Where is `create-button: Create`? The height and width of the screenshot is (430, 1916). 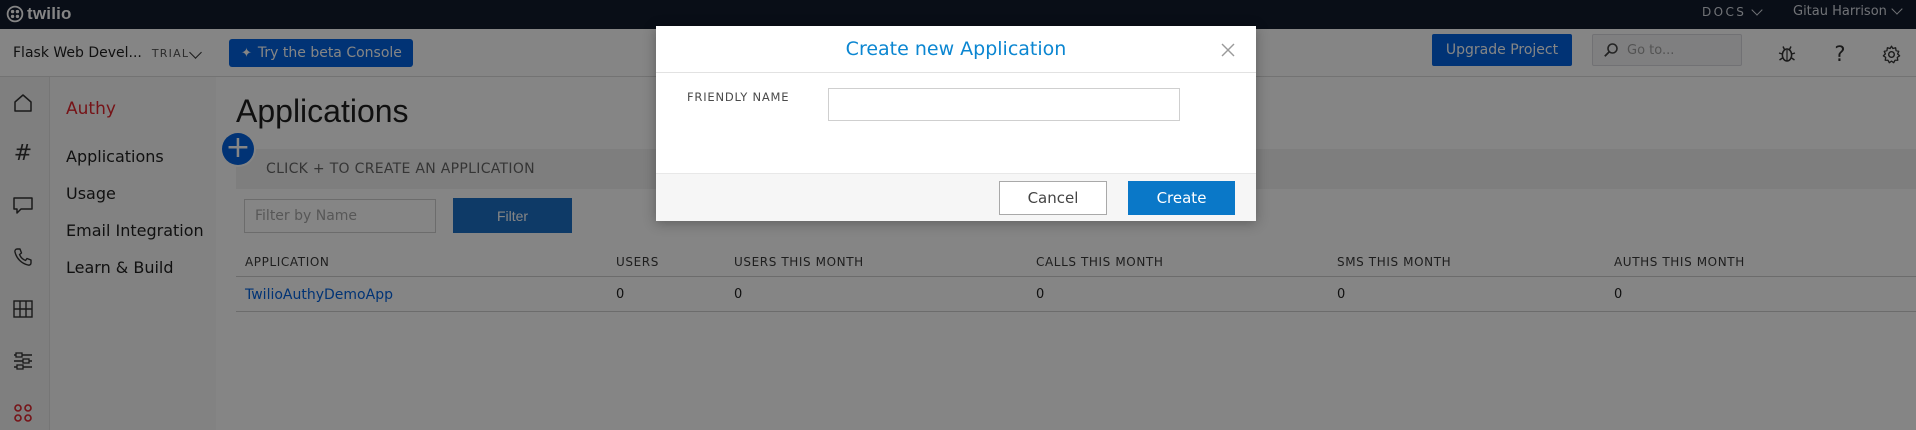 create-button: Create is located at coordinates (1181, 198).